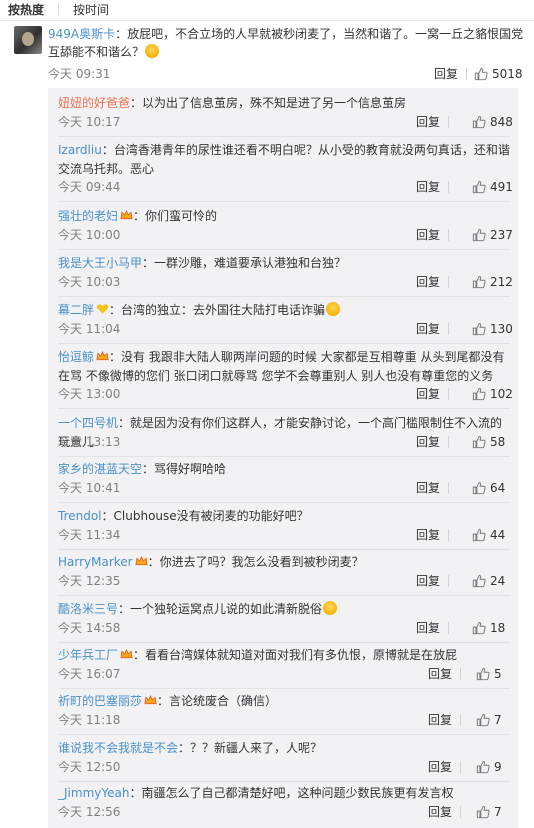 The height and width of the screenshot is (828, 534). I want to click on like-button: 9, so click(489, 767).